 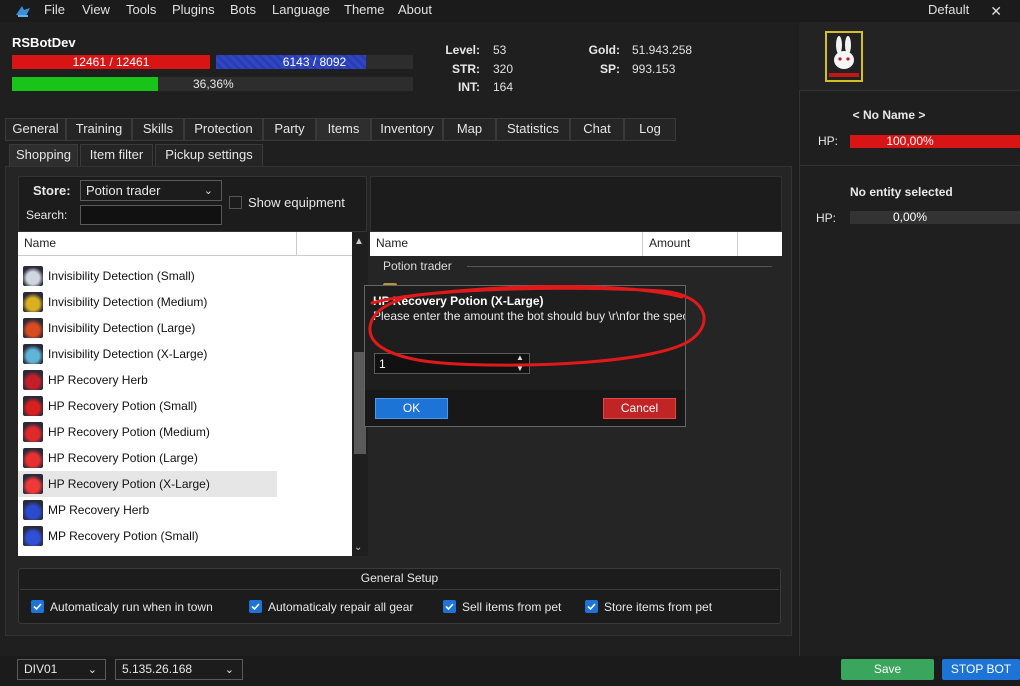 What do you see at coordinates (301, 9) in the screenshot?
I see `menu-language: Language` at bounding box center [301, 9].